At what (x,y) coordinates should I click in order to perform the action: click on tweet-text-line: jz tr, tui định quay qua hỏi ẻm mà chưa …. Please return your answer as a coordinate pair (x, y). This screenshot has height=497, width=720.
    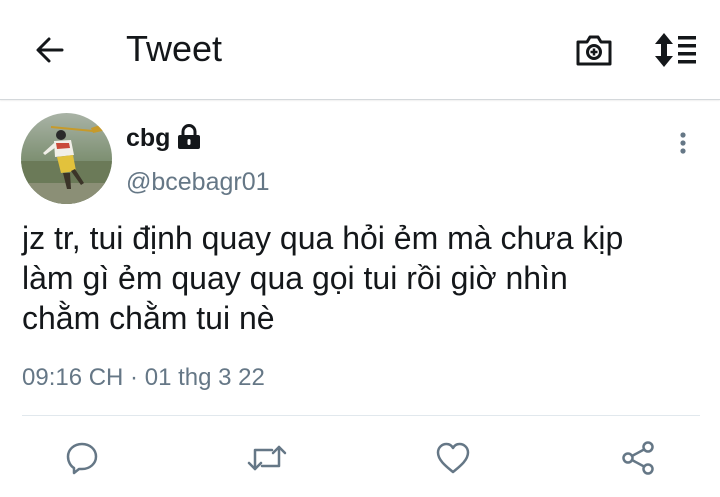
    Looking at the image, I should click on (323, 238).